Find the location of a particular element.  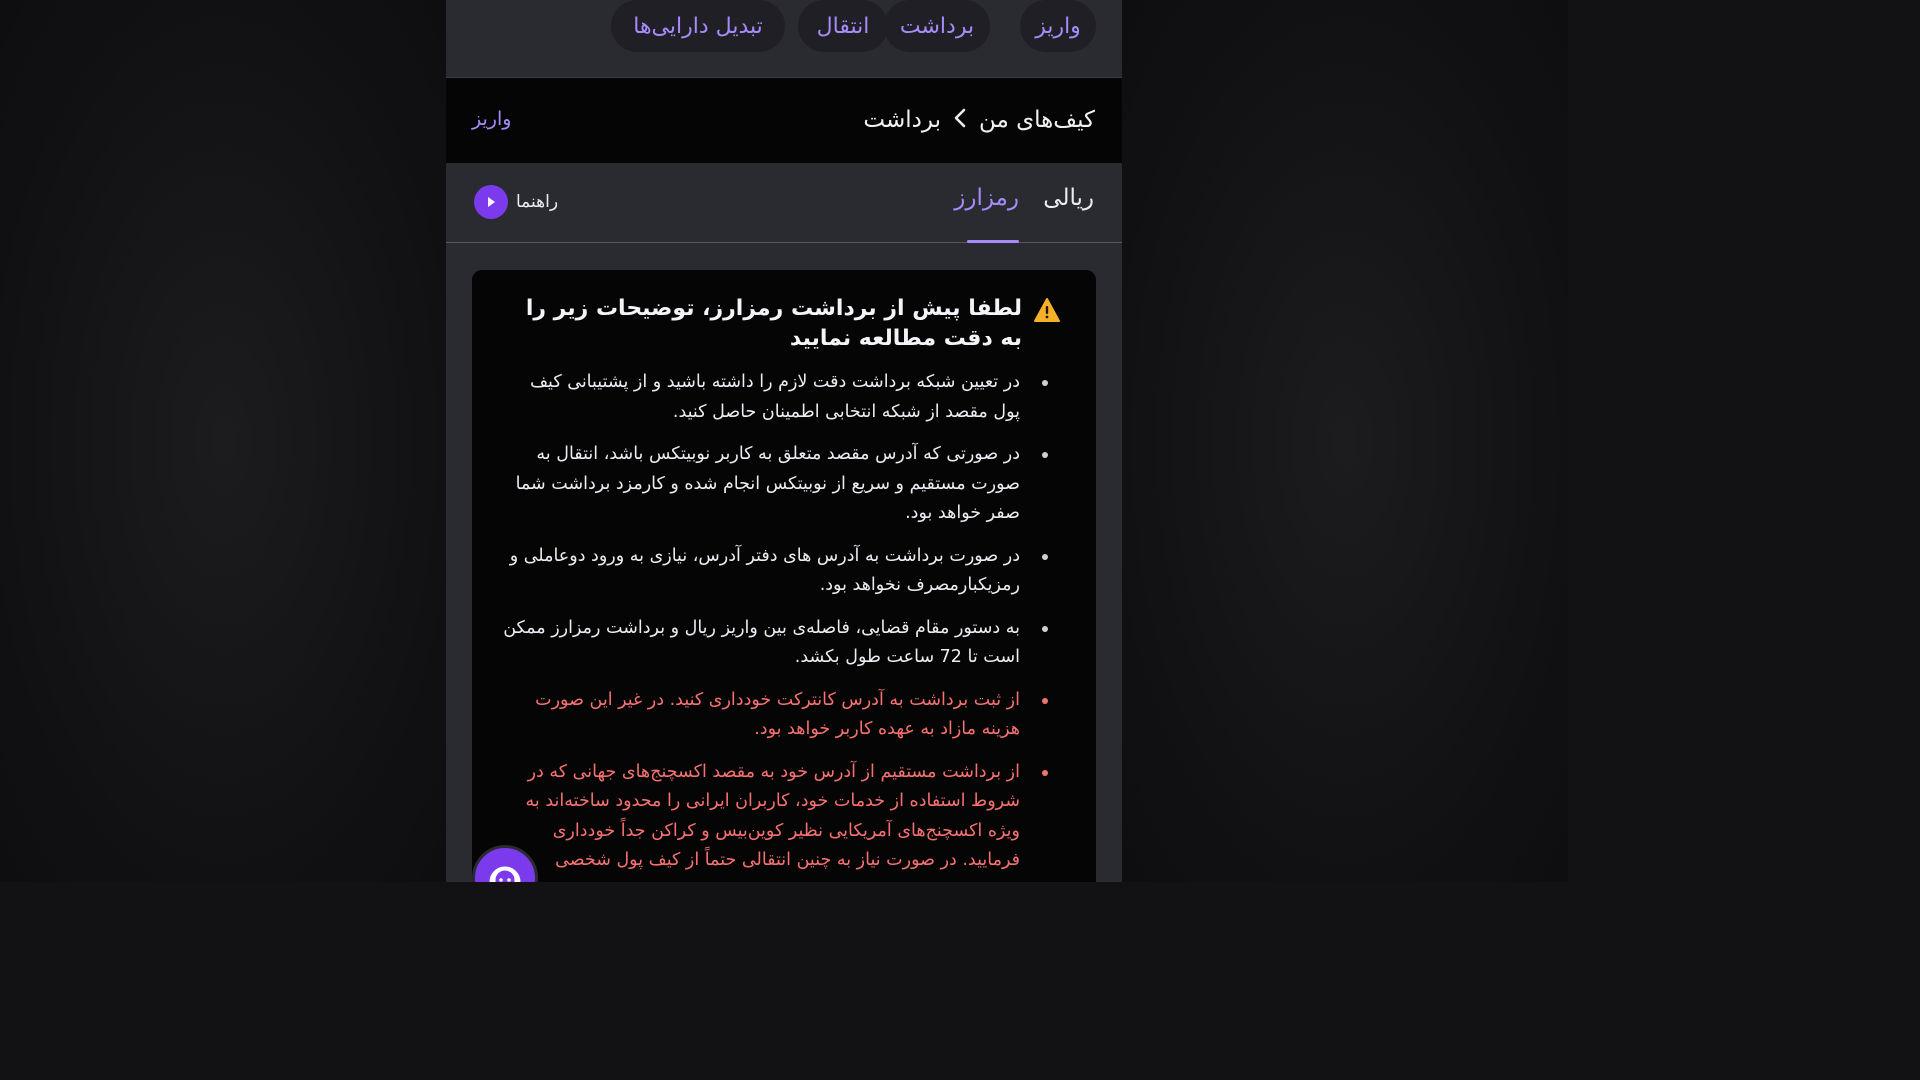

withdraw-button: برداشت is located at coordinates (937, 26).